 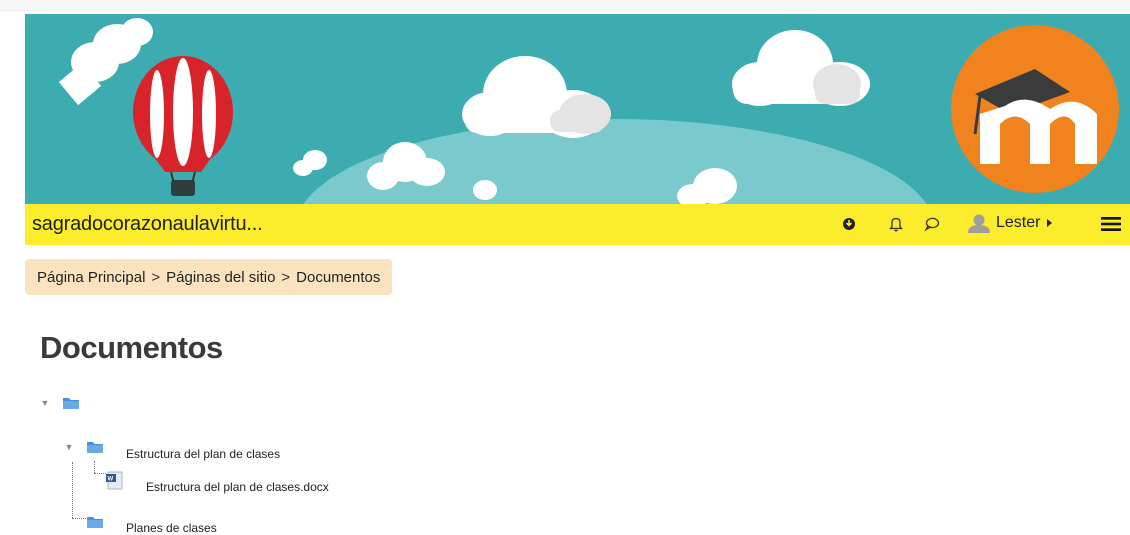 I want to click on tree-file-label: Estructura del plan de clases.docx, so click(x=237, y=487).